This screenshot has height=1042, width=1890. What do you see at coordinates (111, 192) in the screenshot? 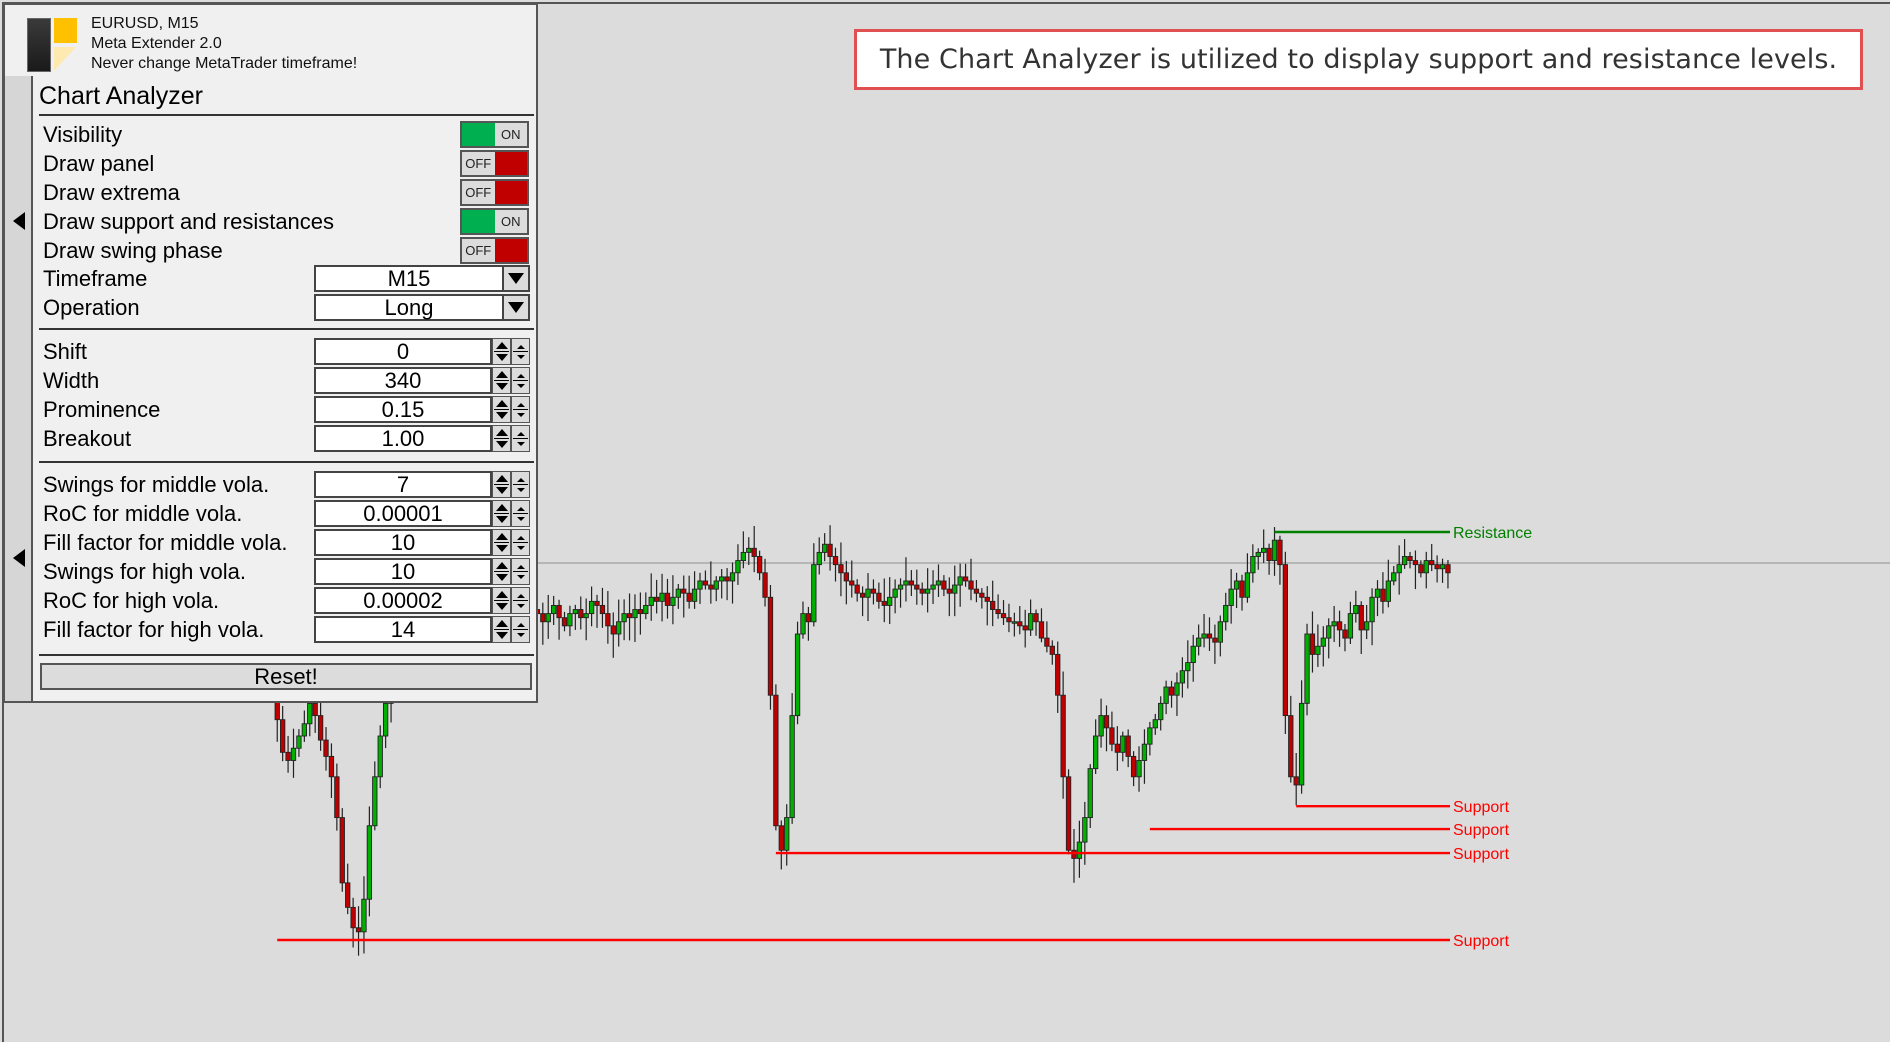
I see `toggle-label-draw-extrema: Draw extrema` at bounding box center [111, 192].